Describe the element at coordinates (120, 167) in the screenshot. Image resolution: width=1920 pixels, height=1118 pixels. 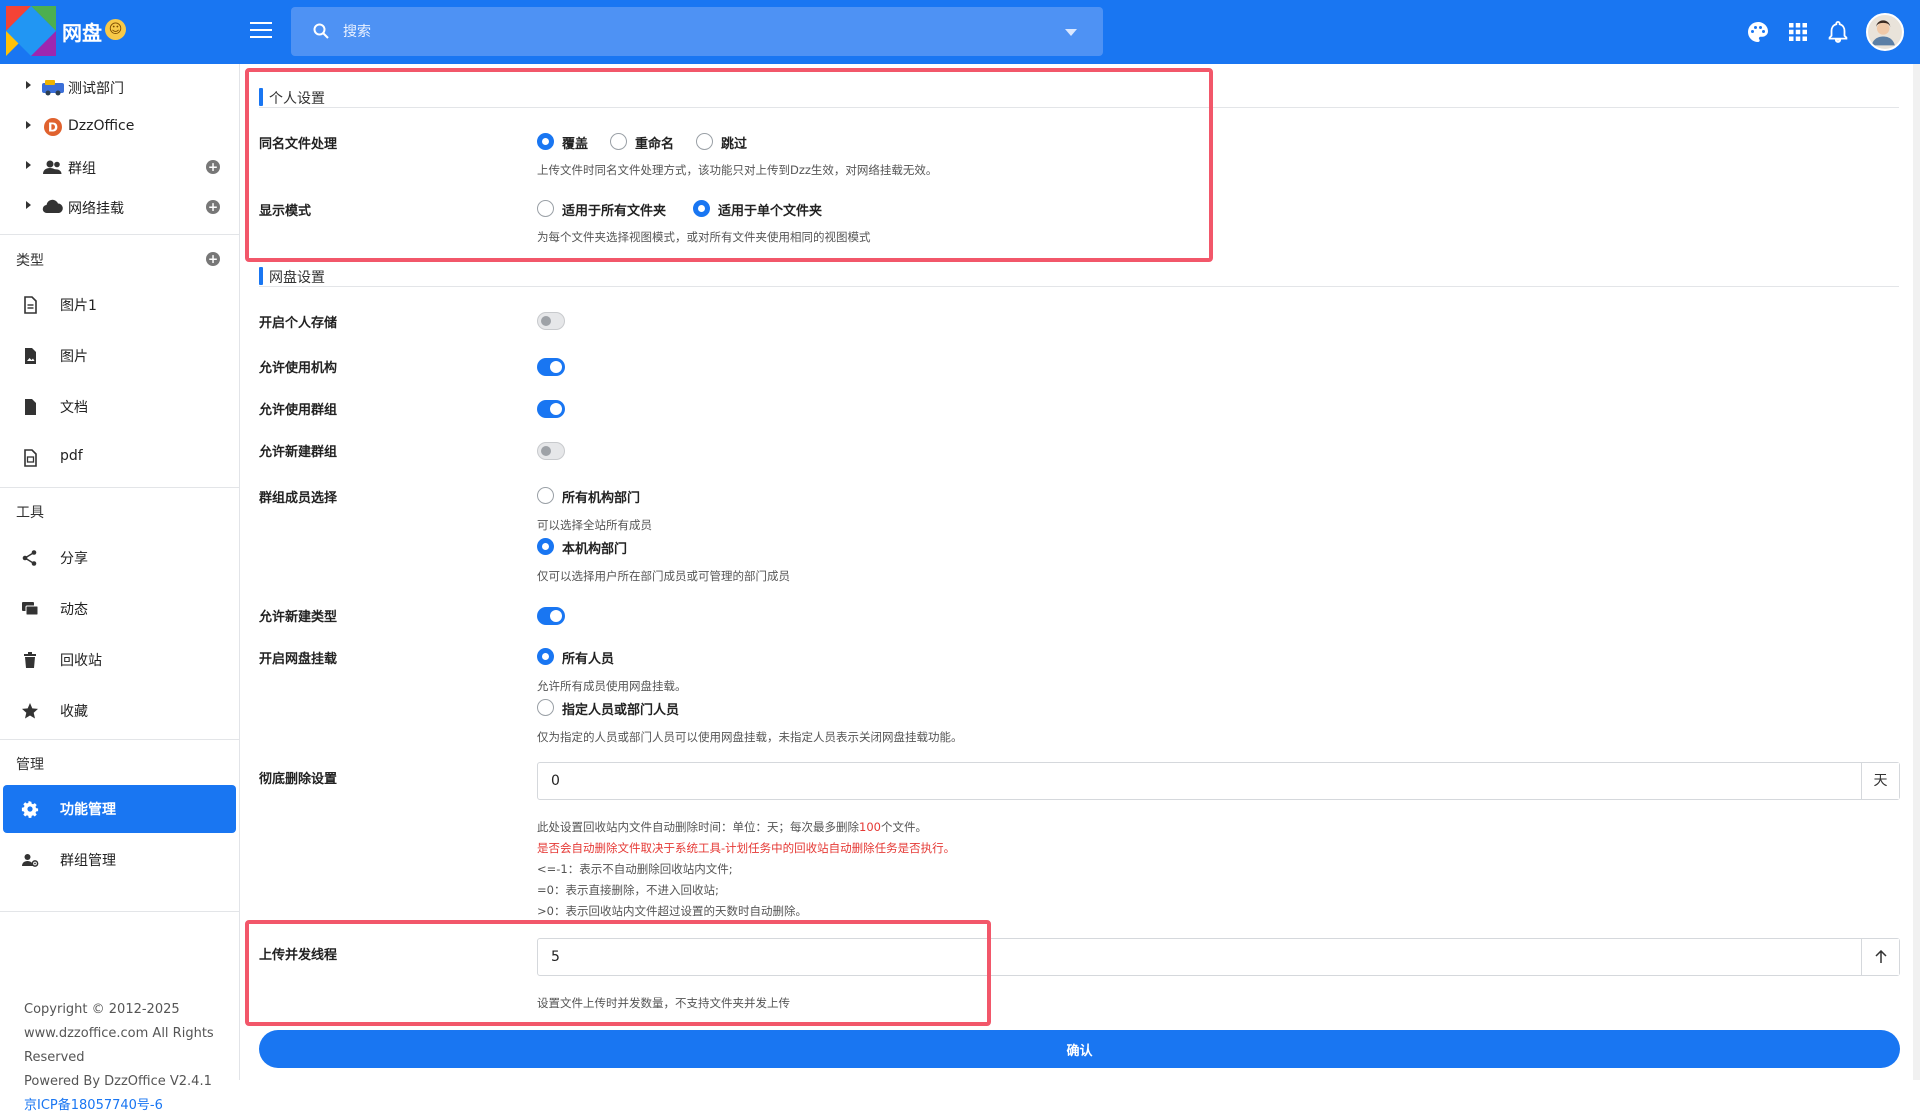
I see `tree-item-groups: 群组 +` at that location.